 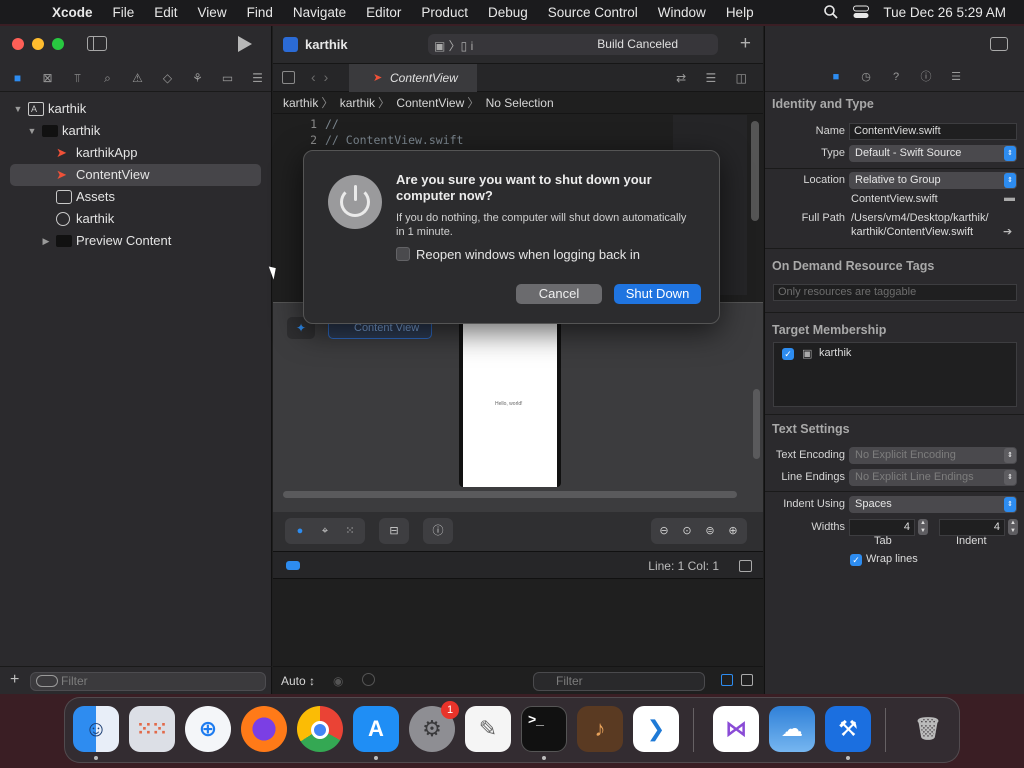 I want to click on zoom-window-button, so click(x=58, y=44).